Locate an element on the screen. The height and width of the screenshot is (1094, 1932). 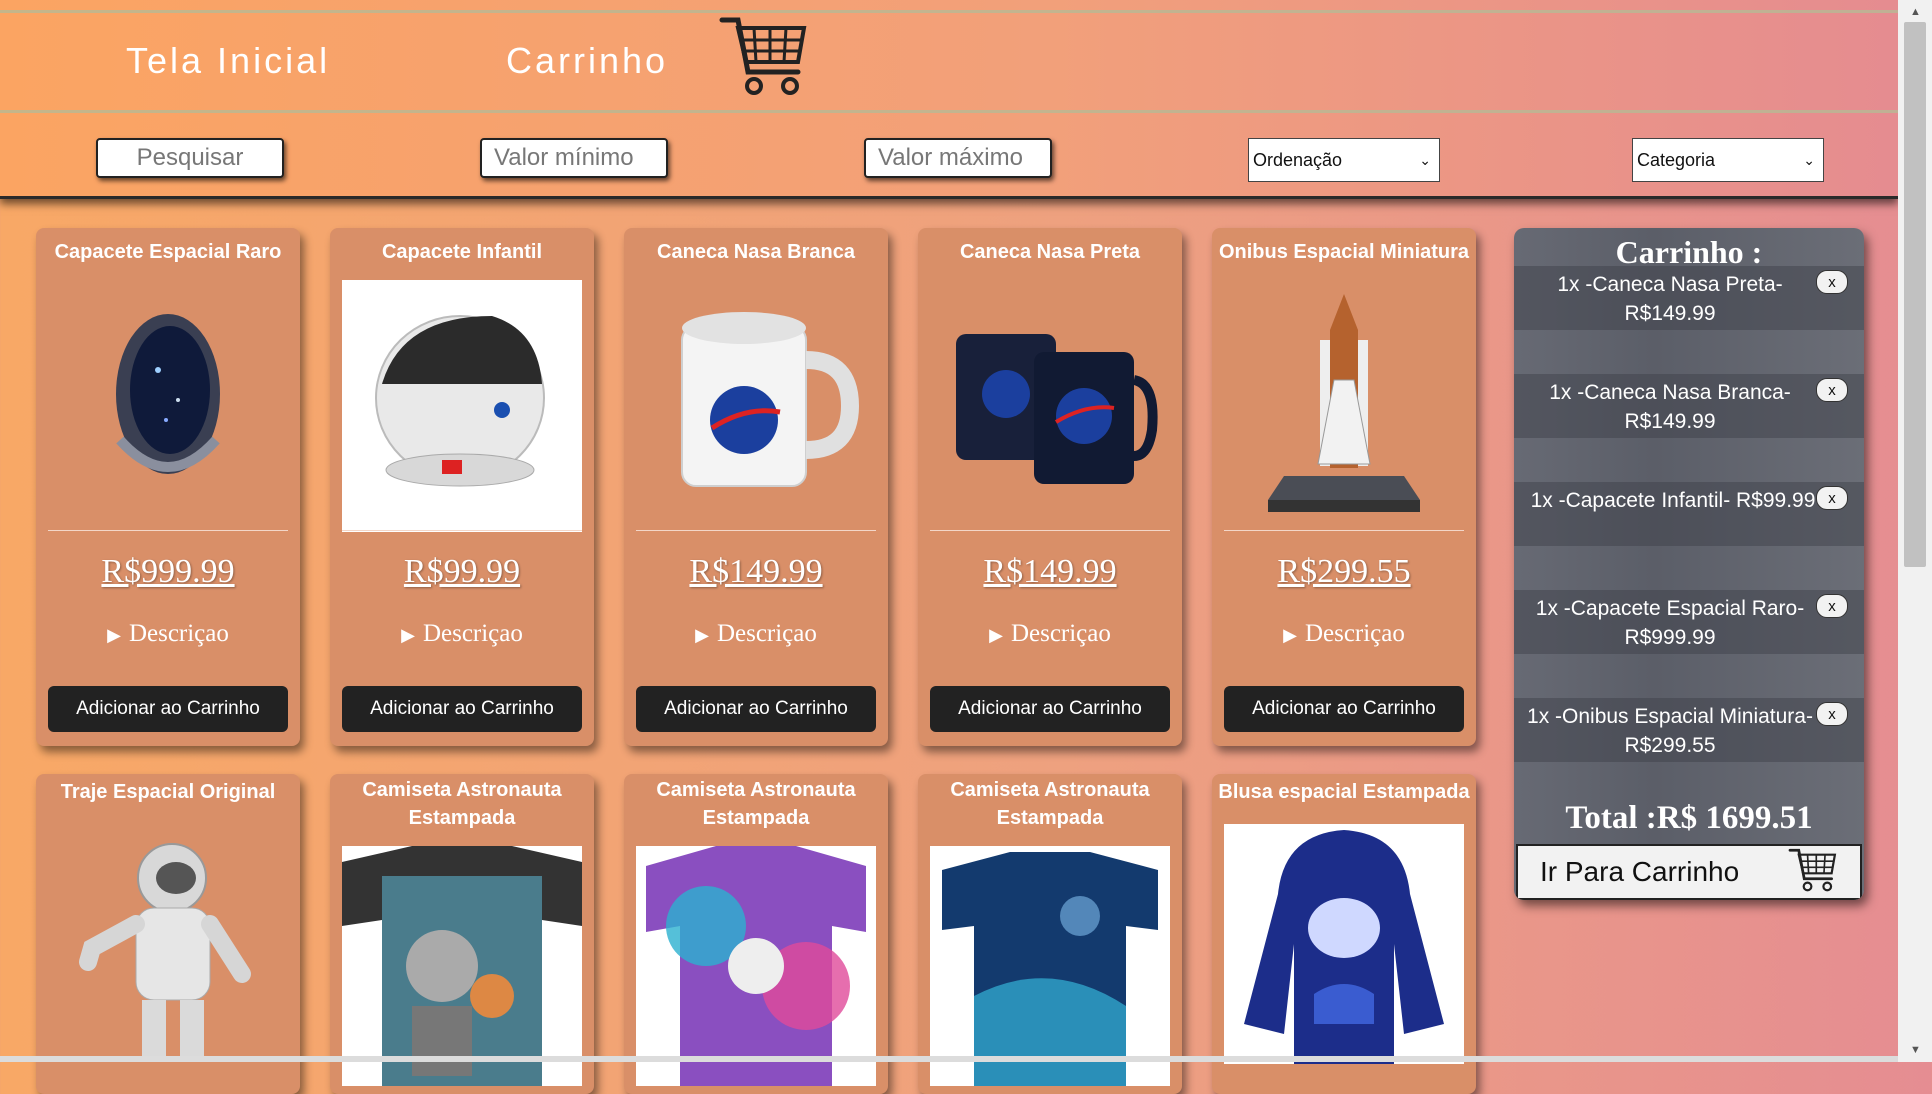
product-title: Capacete Espacial Raro is located at coordinates (168, 252).